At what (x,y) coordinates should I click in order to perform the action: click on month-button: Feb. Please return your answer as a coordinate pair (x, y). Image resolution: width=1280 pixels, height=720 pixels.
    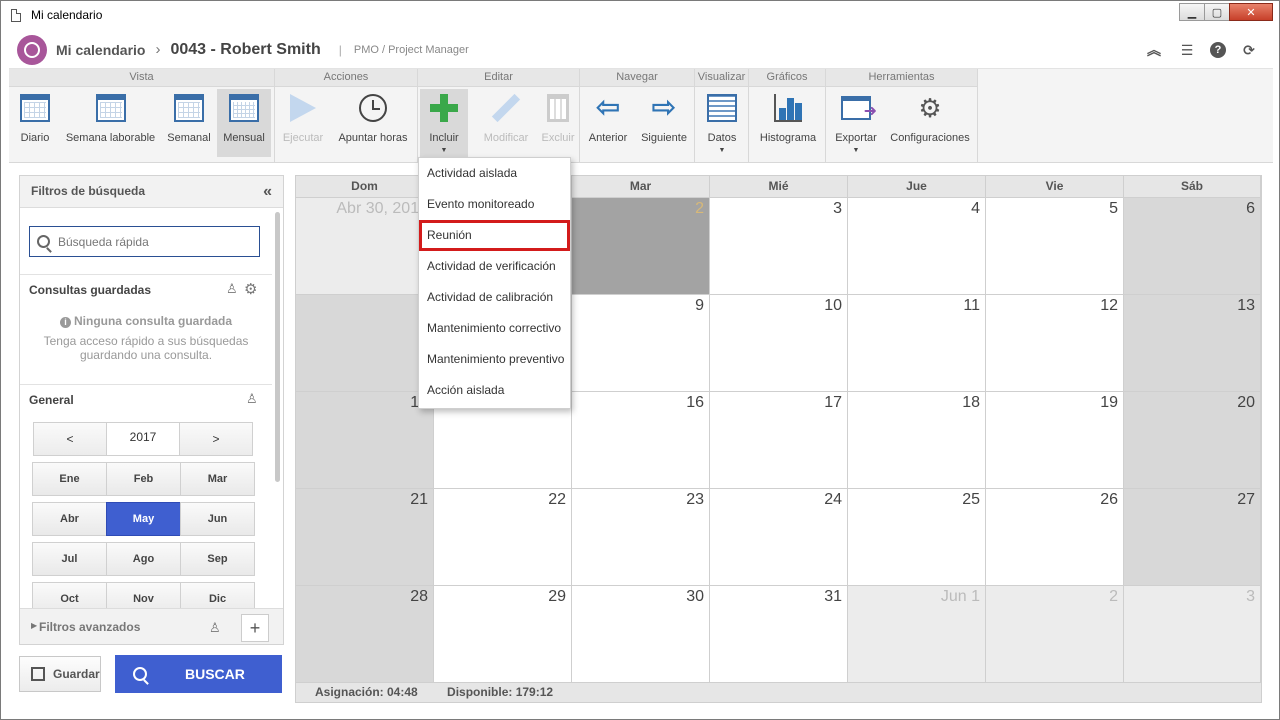
    Looking at the image, I should click on (143, 479).